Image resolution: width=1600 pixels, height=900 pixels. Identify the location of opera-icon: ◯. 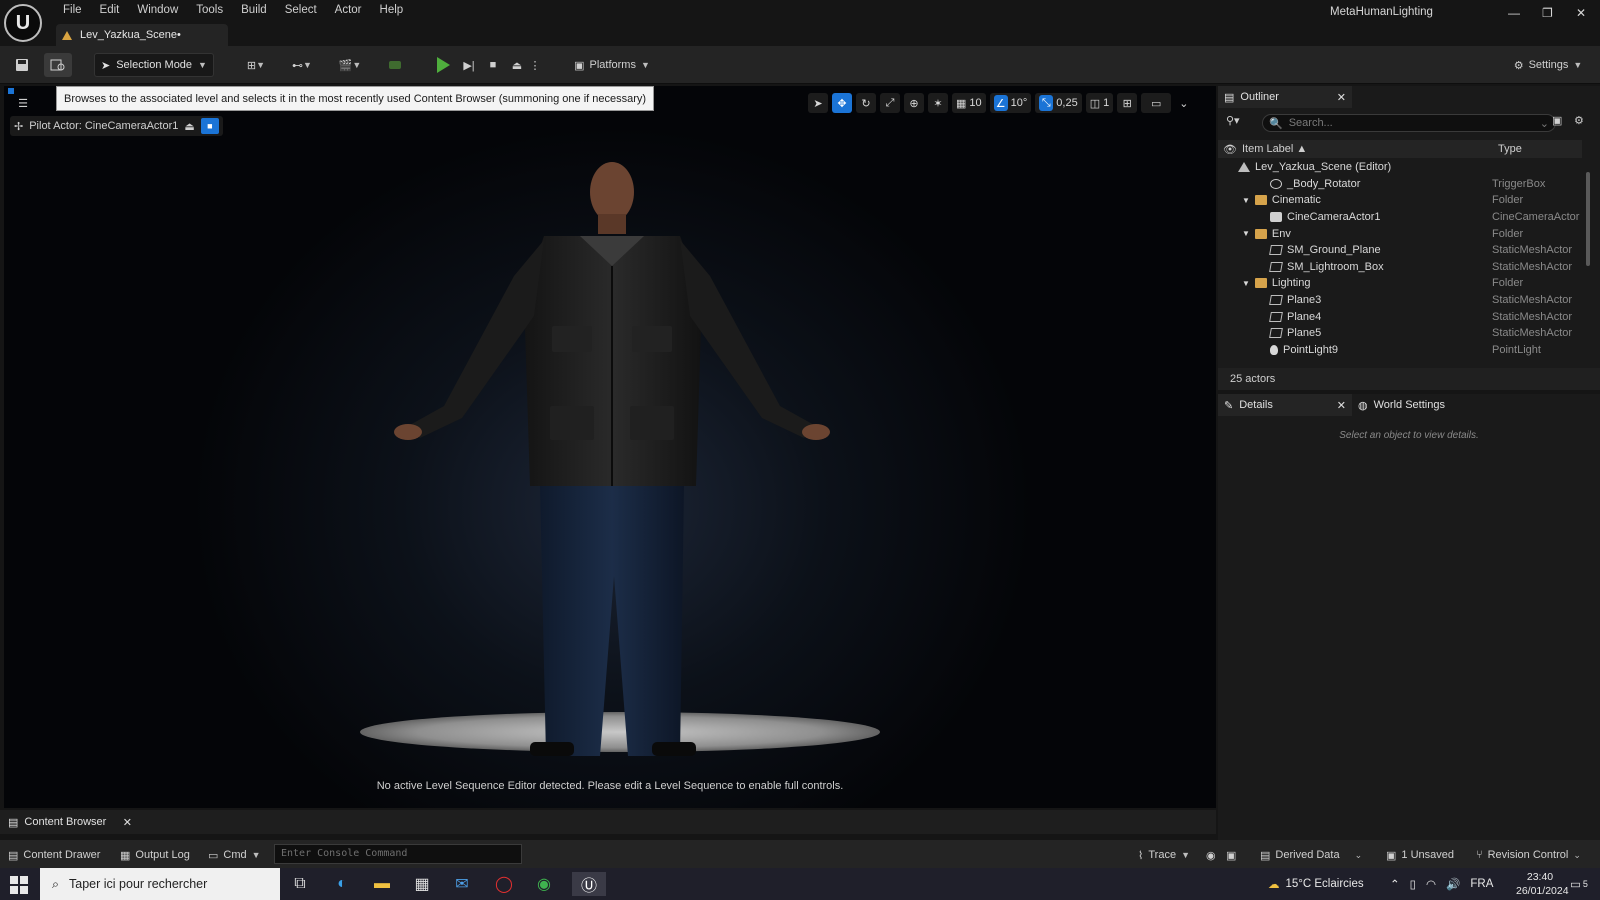
(504, 884).